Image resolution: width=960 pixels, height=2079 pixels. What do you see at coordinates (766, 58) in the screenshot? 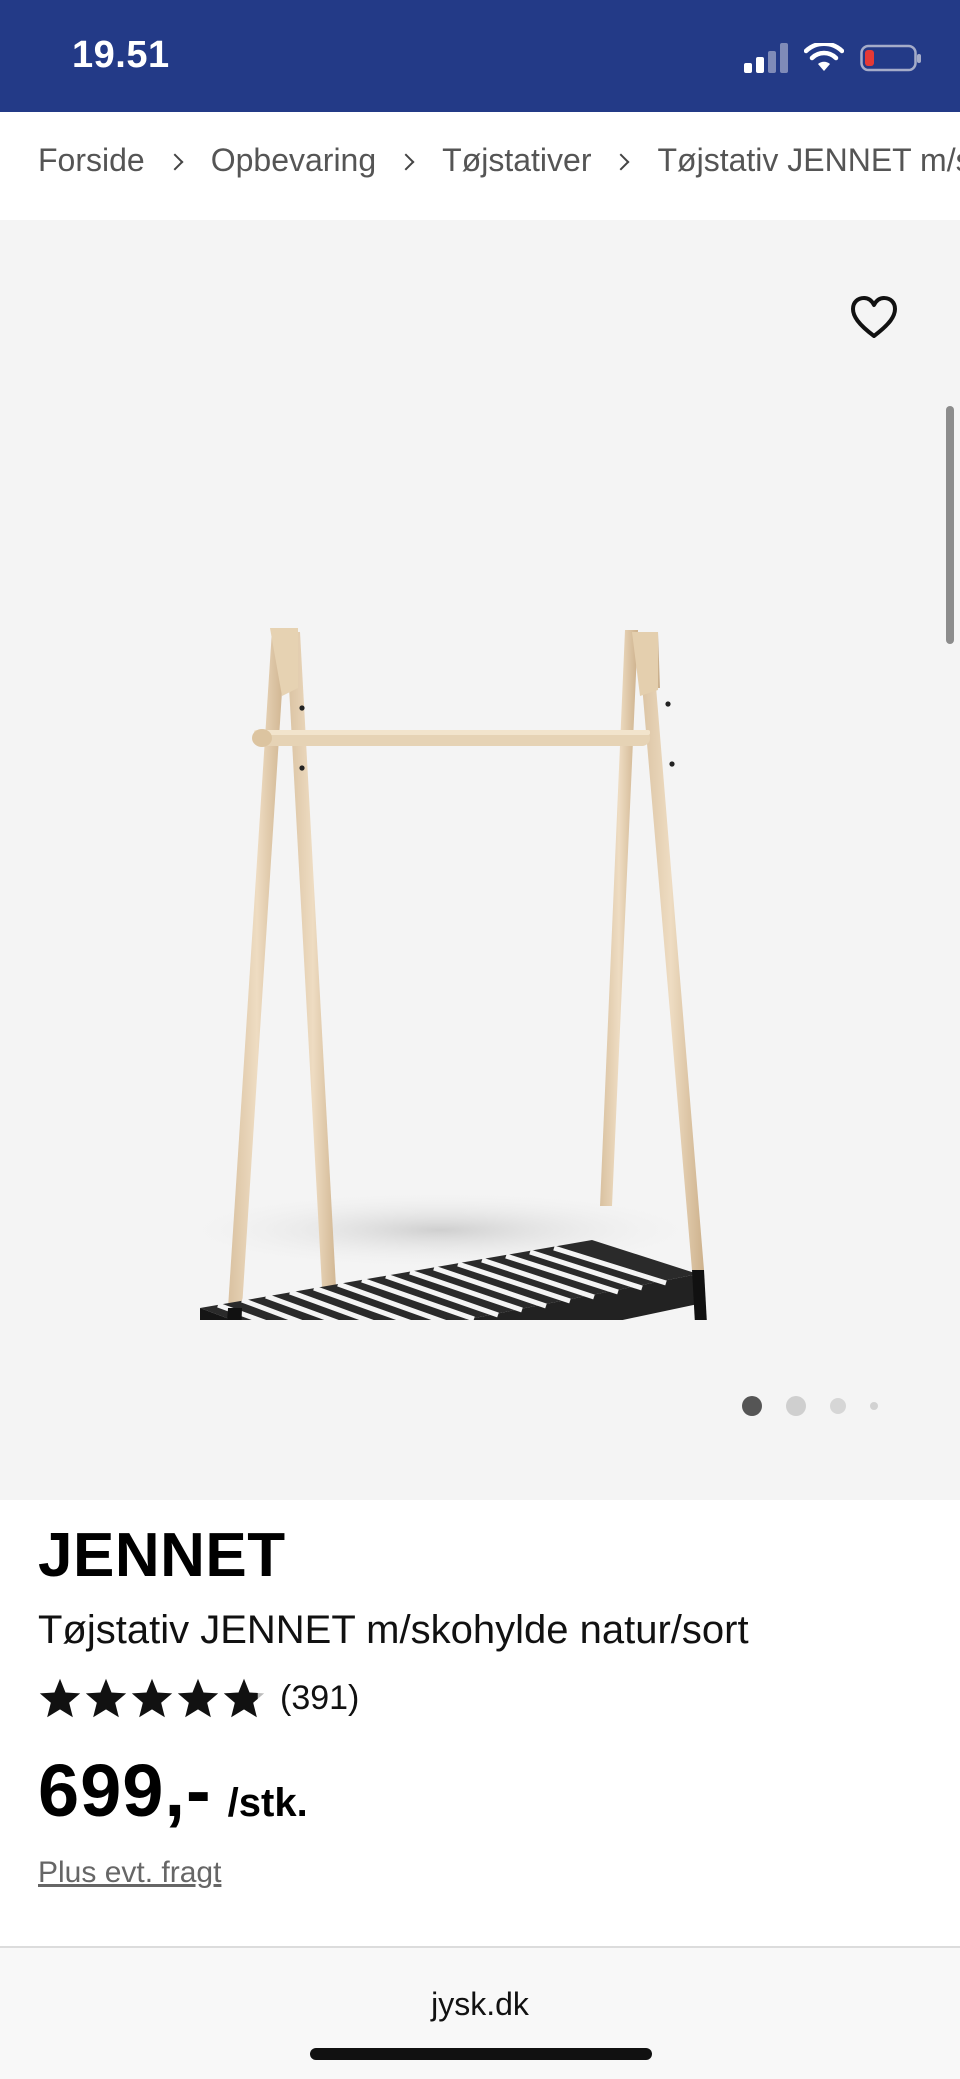
I see `cellular-signal-icon` at bounding box center [766, 58].